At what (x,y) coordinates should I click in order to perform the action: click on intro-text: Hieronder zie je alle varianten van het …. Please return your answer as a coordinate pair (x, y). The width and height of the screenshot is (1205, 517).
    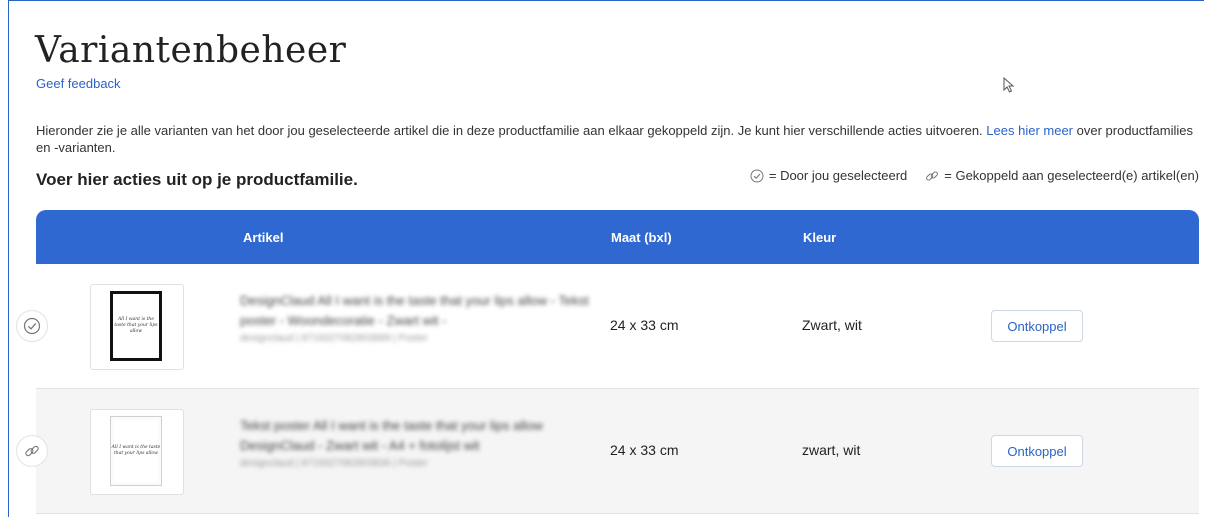
    Looking at the image, I should click on (616, 139).